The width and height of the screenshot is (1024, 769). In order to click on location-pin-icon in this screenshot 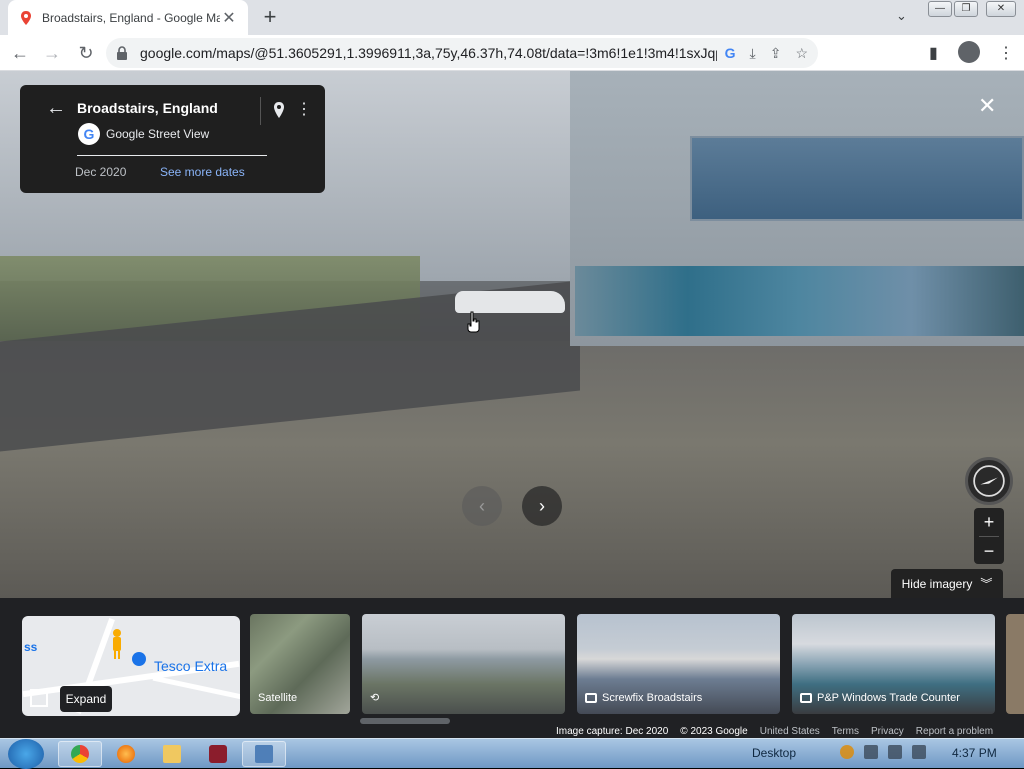, I will do `click(279, 110)`.